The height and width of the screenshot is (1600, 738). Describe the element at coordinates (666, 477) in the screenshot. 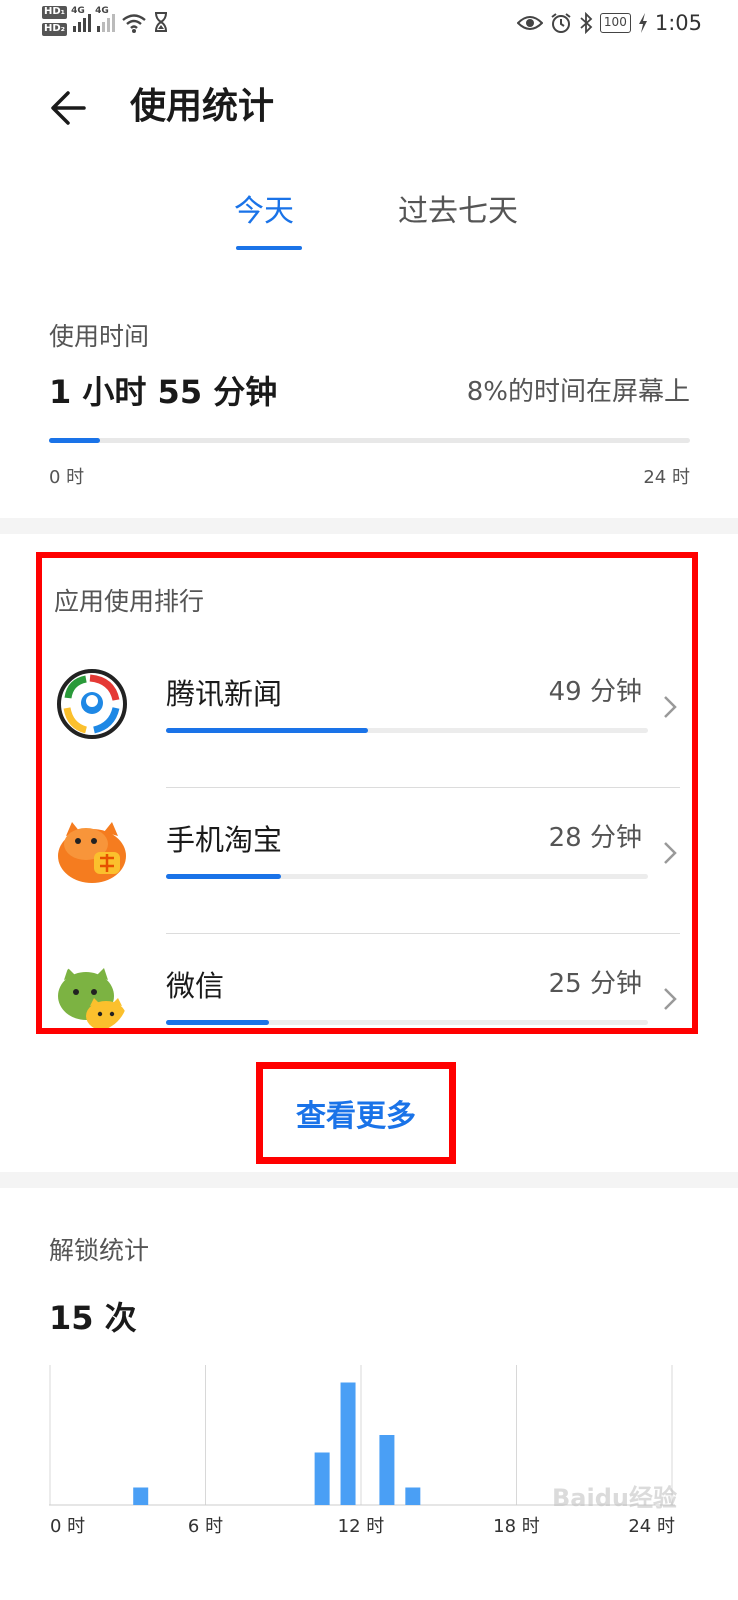

I see `usage-axis-end: 24 时` at that location.